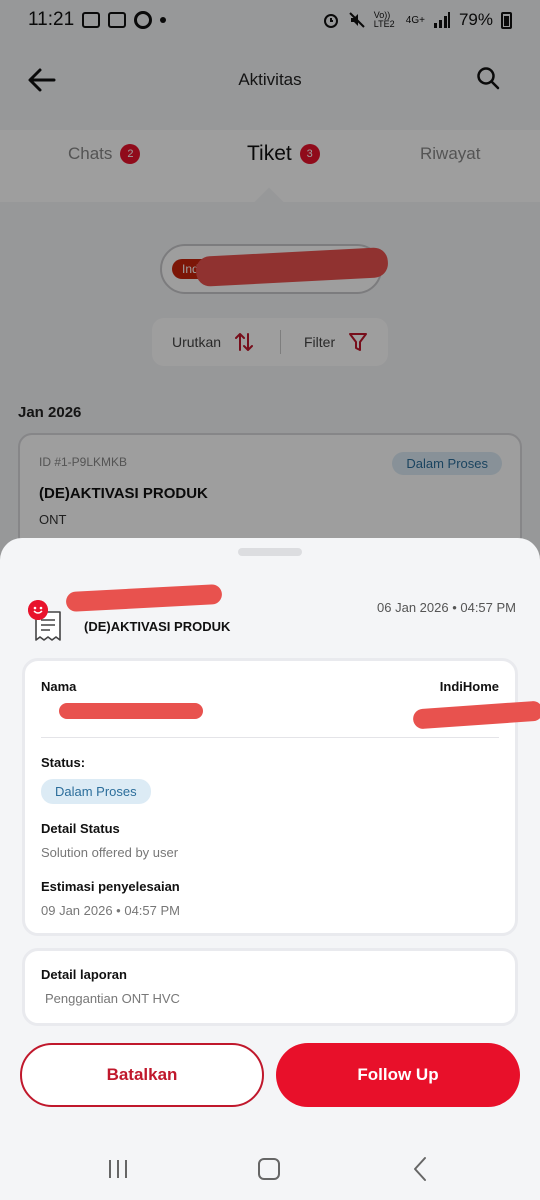  I want to click on system-nav-bar, so click(270, 1169).